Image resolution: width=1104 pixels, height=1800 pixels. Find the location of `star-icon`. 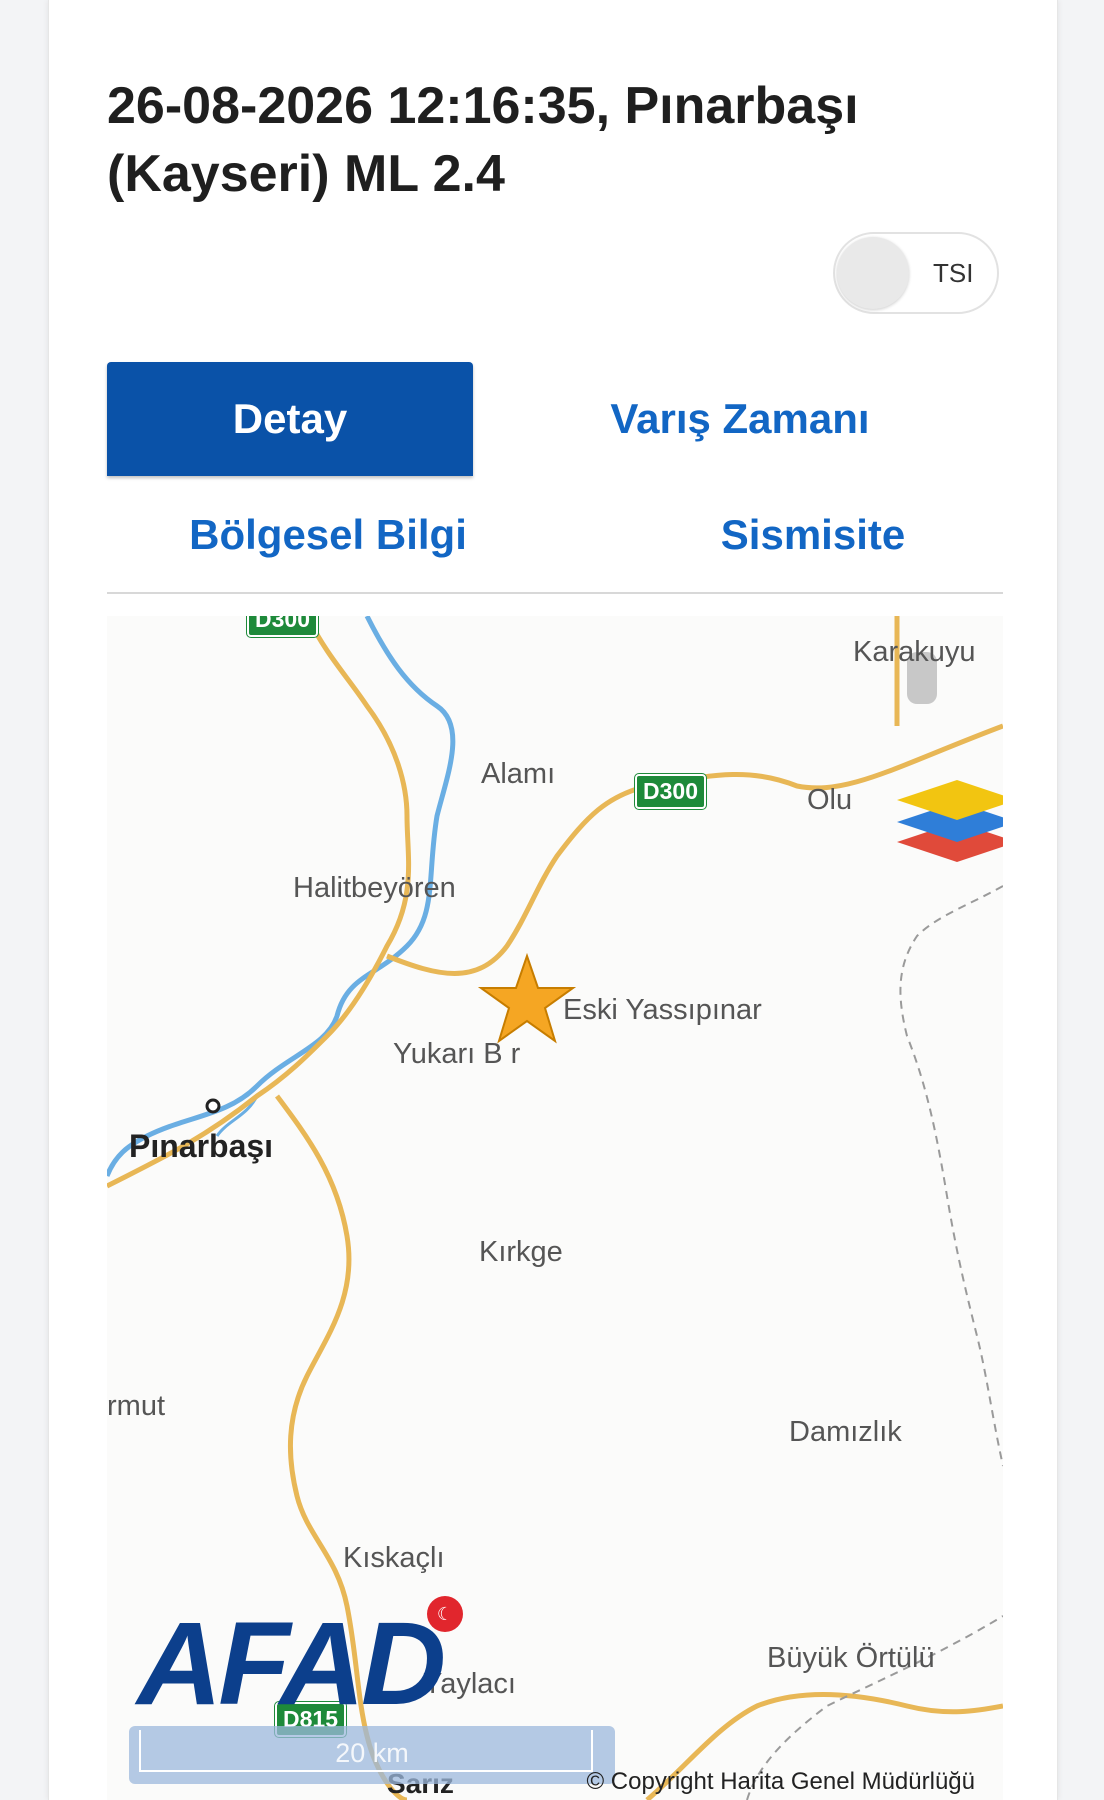

star-icon is located at coordinates (527, 998).